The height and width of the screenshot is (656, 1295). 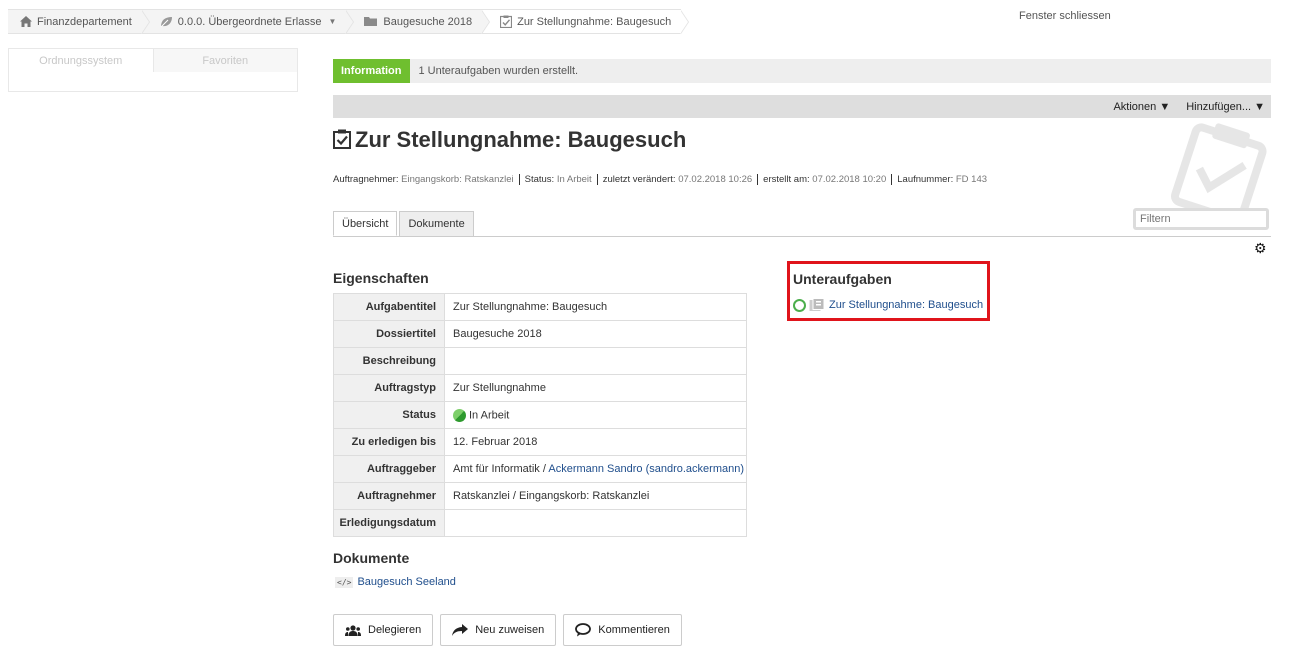 I want to click on breadcrumb-item-current-task: Zur Stellungnahme: Baugesuch, so click(x=586, y=22).